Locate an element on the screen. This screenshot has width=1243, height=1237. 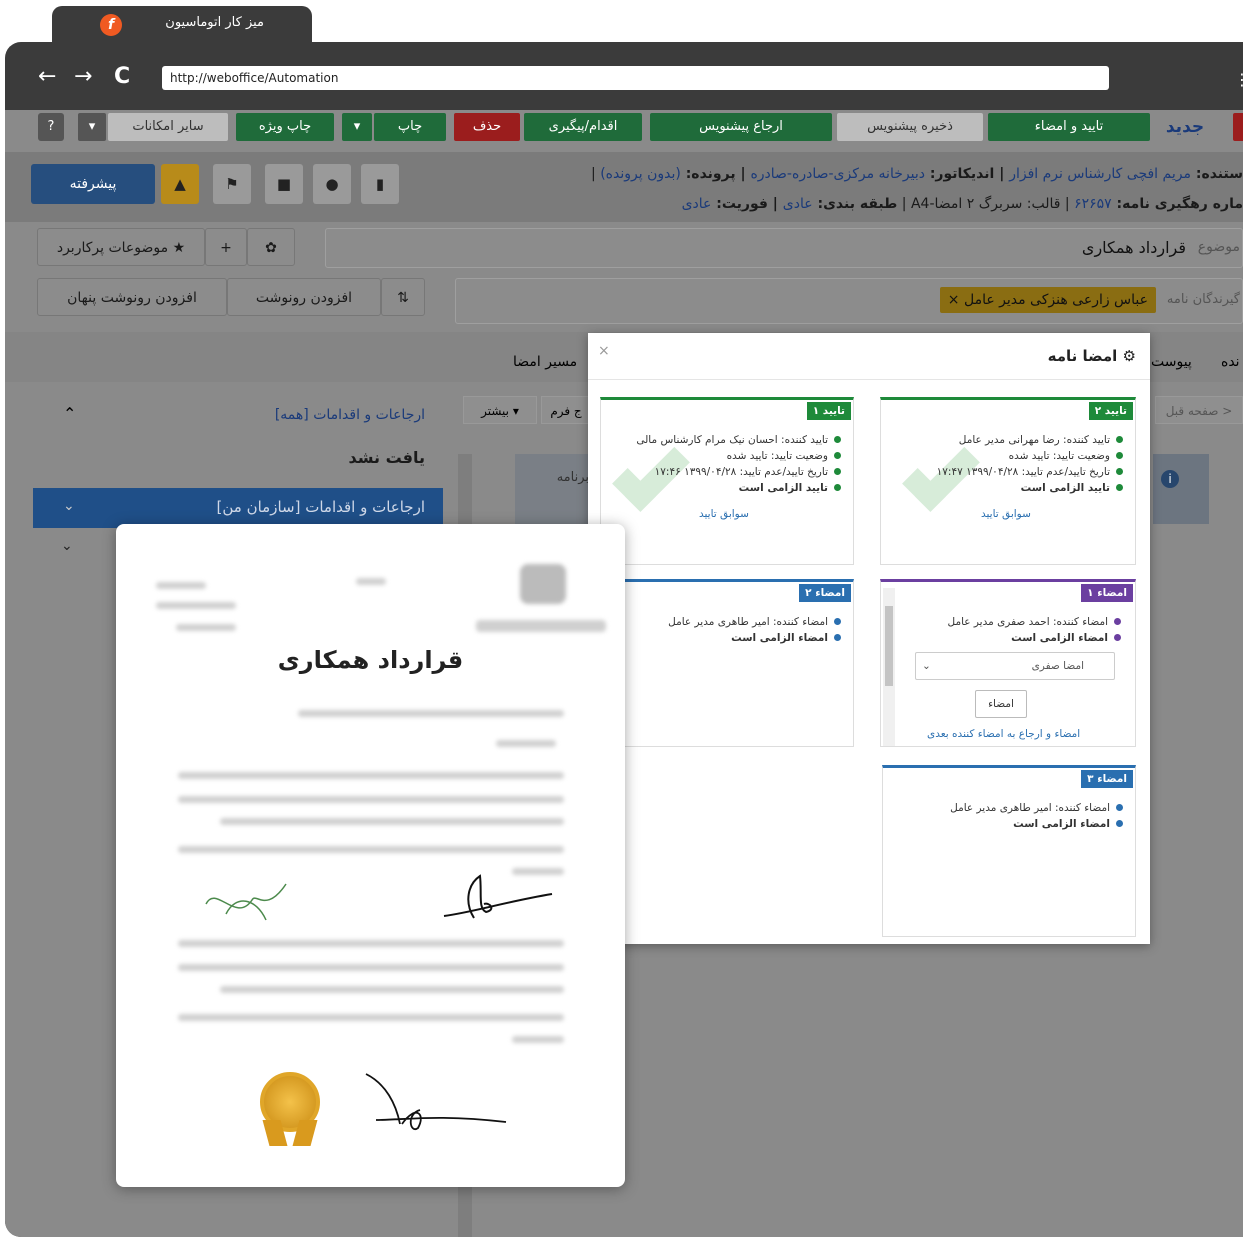
save-draft-button: ذخیره پیشنویس is located at coordinates (910, 127).